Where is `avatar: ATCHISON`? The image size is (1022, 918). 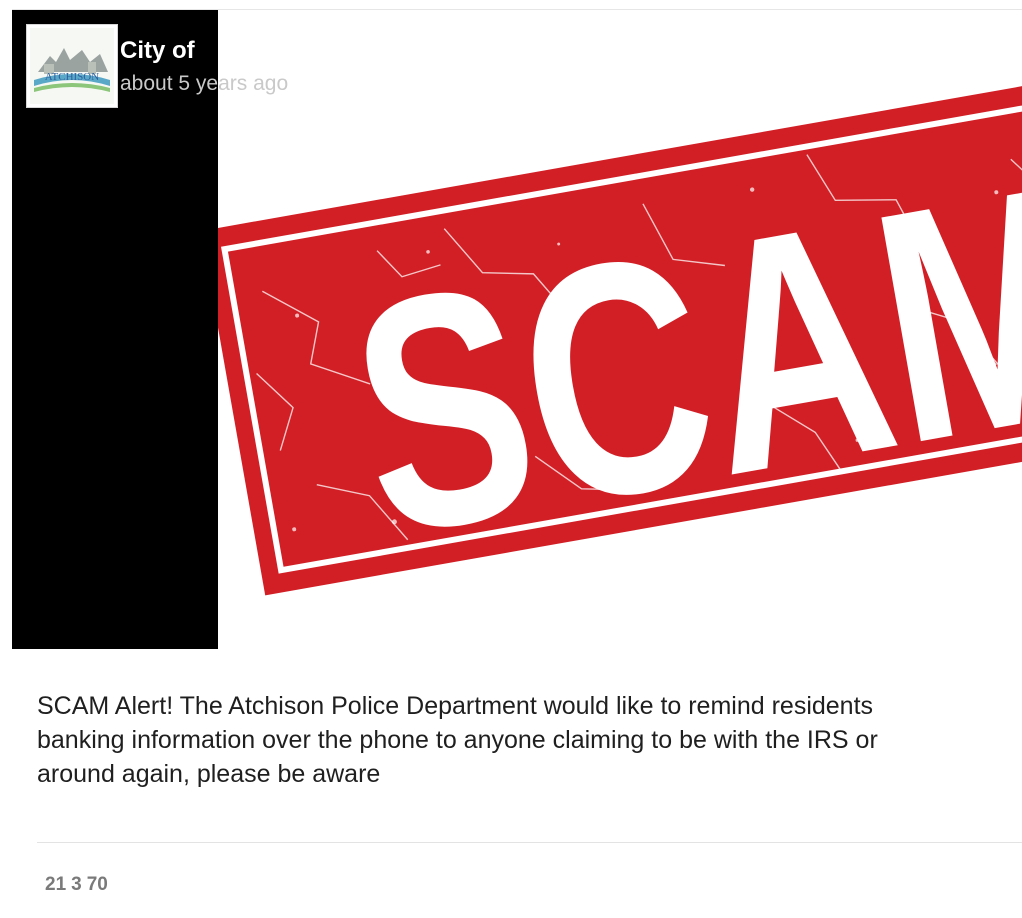
avatar: ATCHISON is located at coordinates (72, 66).